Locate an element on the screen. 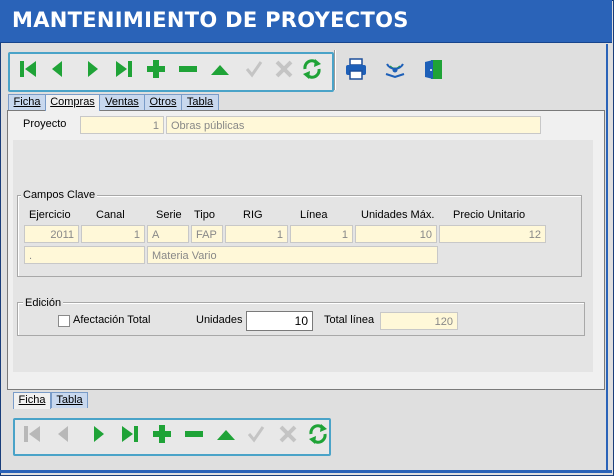 The height and width of the screenshot is (476, 614). exit-door-button is located at coordinates (434, 70).